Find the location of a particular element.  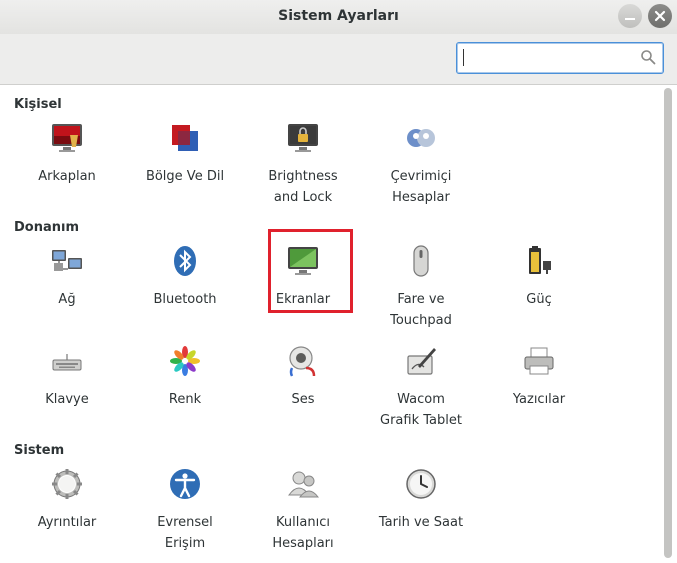

item-sound: Ses is located at coordinates (303, 377).